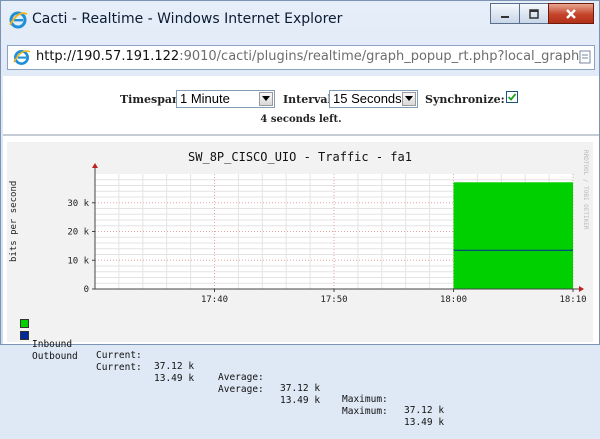 The image size is (600, 439). Describe the element at coordinates (174, 366) in the screenshot. I see `legend-current-value: 37.12 k` at that location.